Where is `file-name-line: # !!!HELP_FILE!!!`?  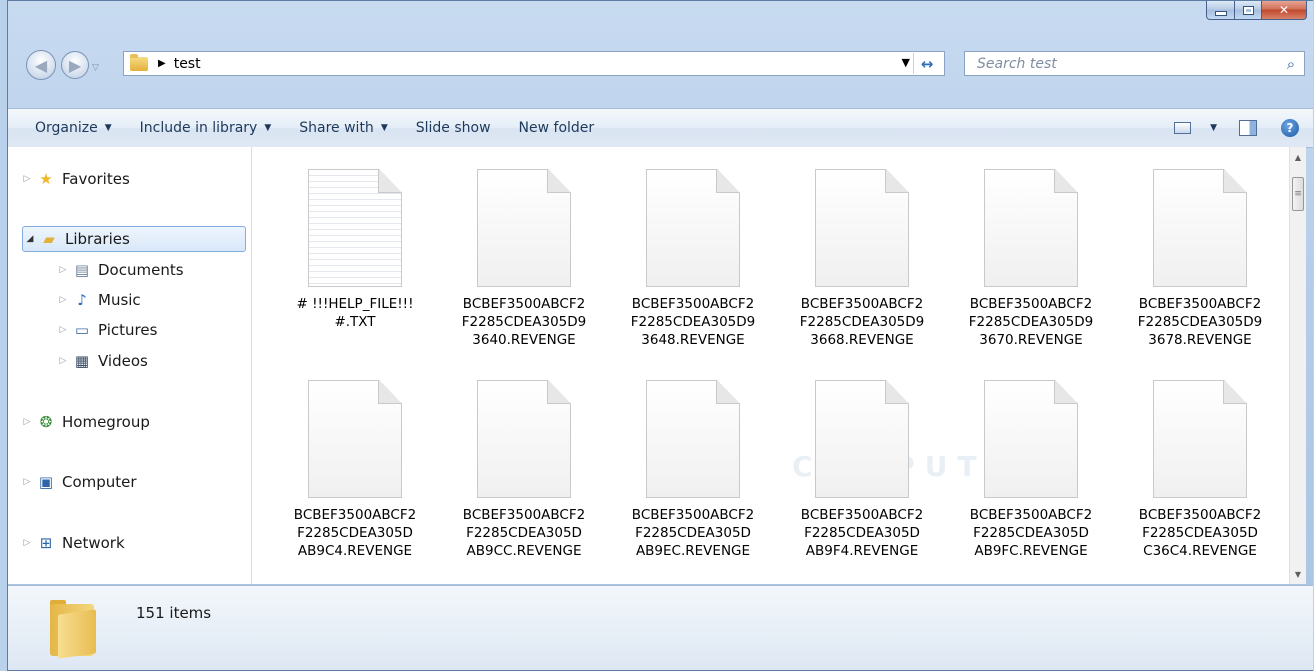 file-name-line: # !!!HELP_FILE!!! is located at coordinates (355, 304).